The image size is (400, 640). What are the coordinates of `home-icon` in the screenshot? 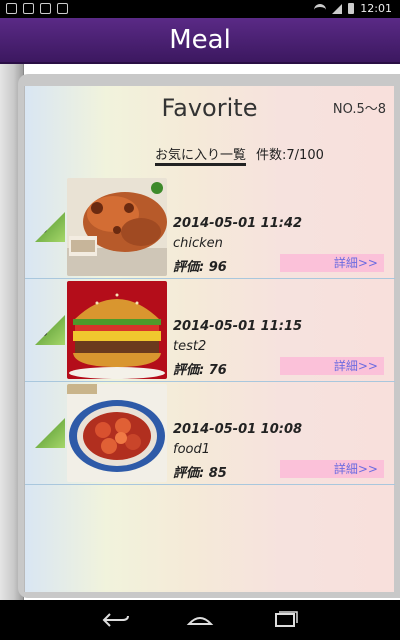 It's located at (200, 620).